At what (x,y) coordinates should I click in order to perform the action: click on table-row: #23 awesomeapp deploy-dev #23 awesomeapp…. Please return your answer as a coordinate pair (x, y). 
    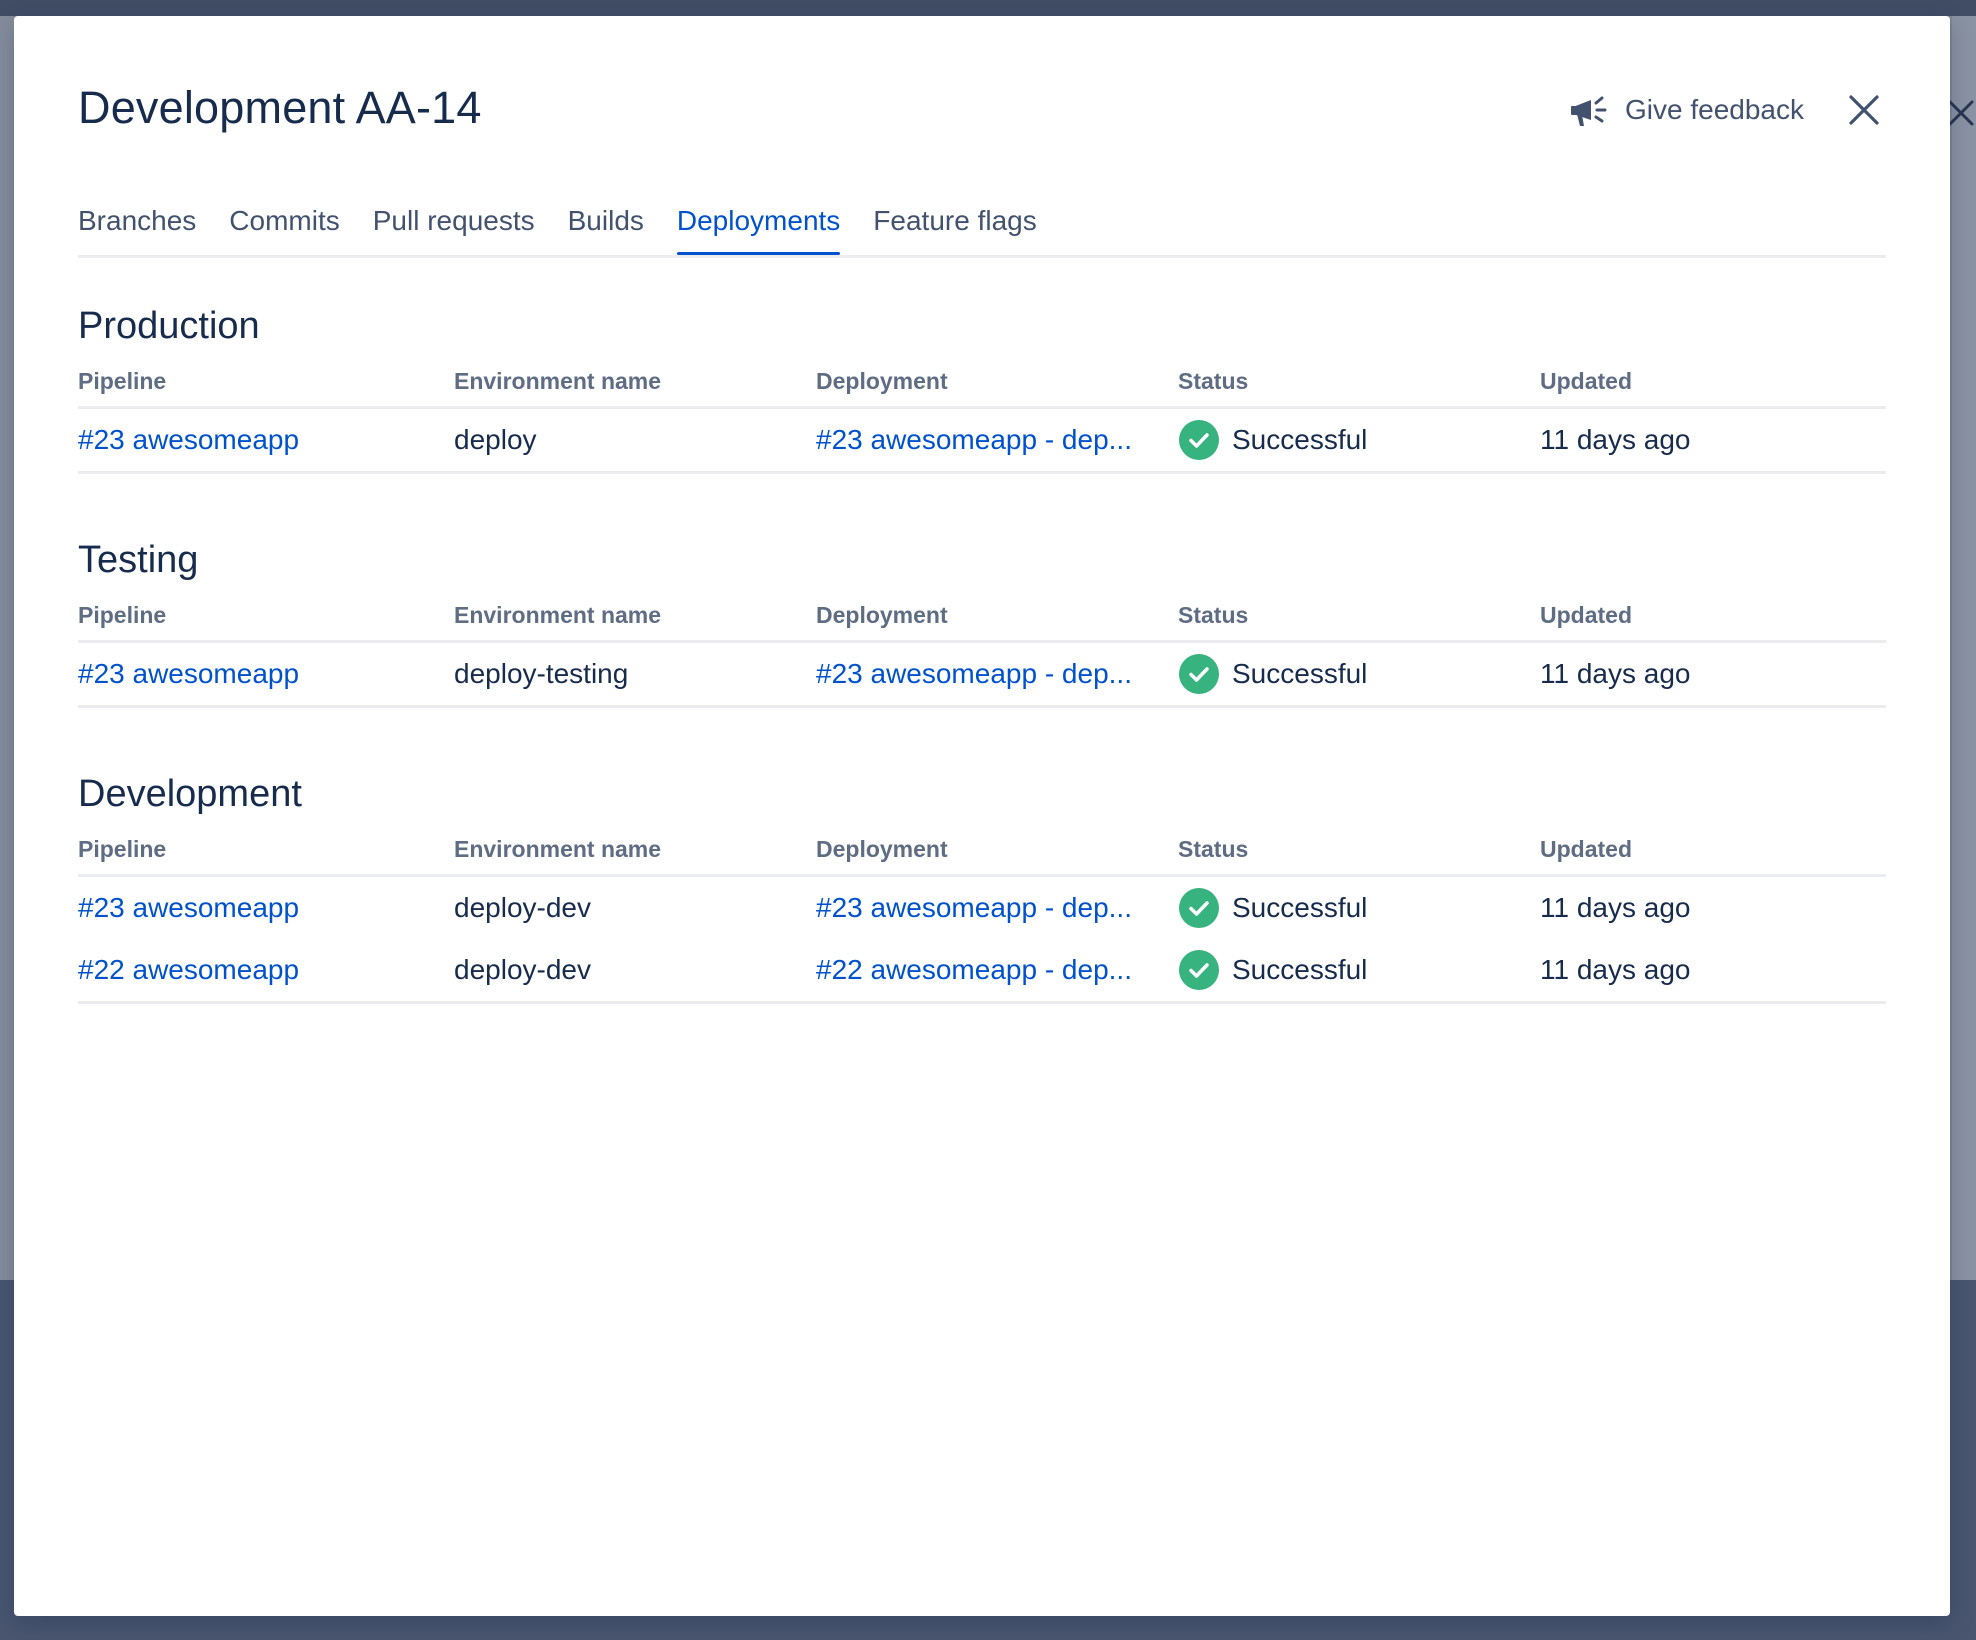
    Looking at the image, I should click on (982, 908).